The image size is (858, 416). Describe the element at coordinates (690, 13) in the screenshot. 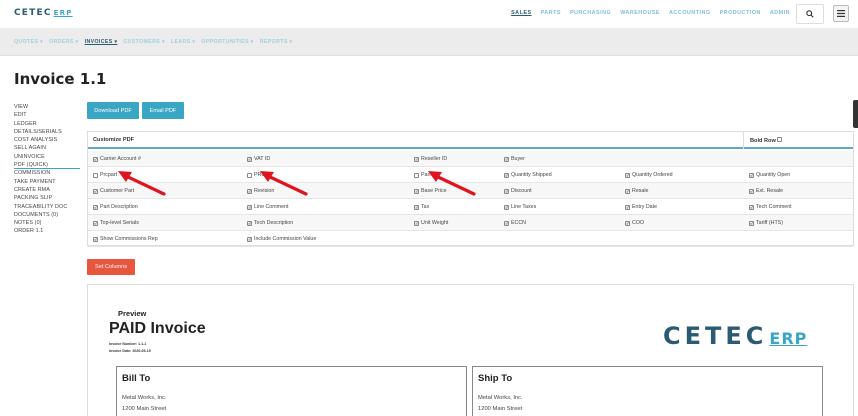

I see `topnav-accounting: ACCOUNTING` at that location.